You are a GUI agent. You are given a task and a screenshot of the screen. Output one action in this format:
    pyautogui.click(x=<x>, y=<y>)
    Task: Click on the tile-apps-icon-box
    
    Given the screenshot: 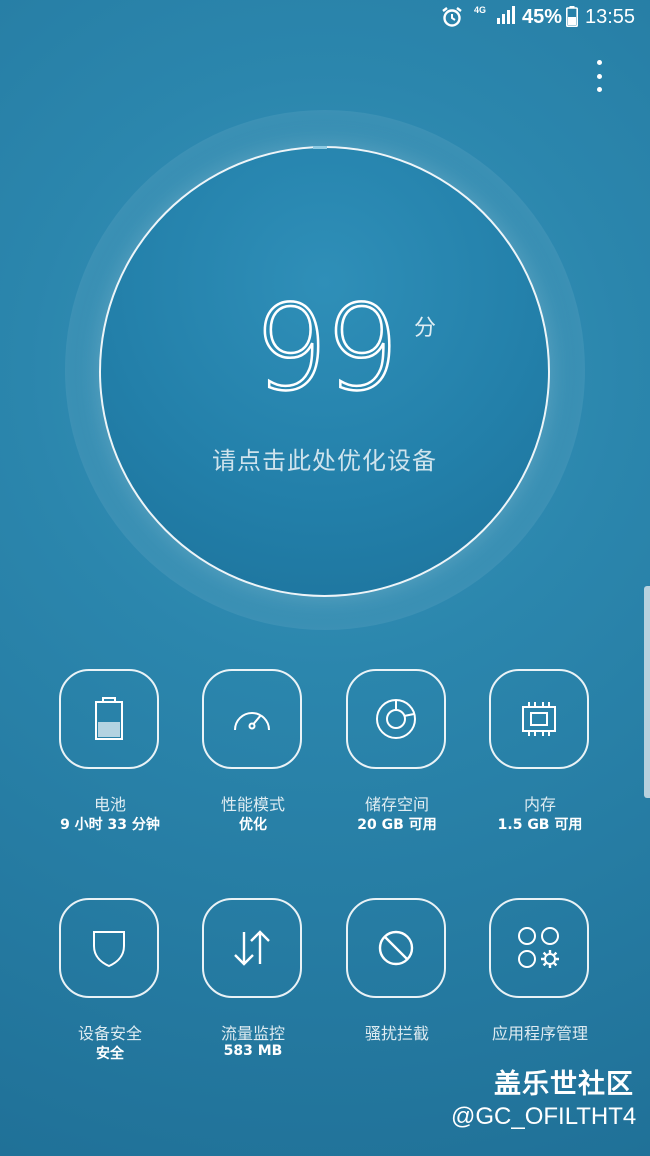 What is the action you would take?
    pyautogui.click(x=539, y=948)
    